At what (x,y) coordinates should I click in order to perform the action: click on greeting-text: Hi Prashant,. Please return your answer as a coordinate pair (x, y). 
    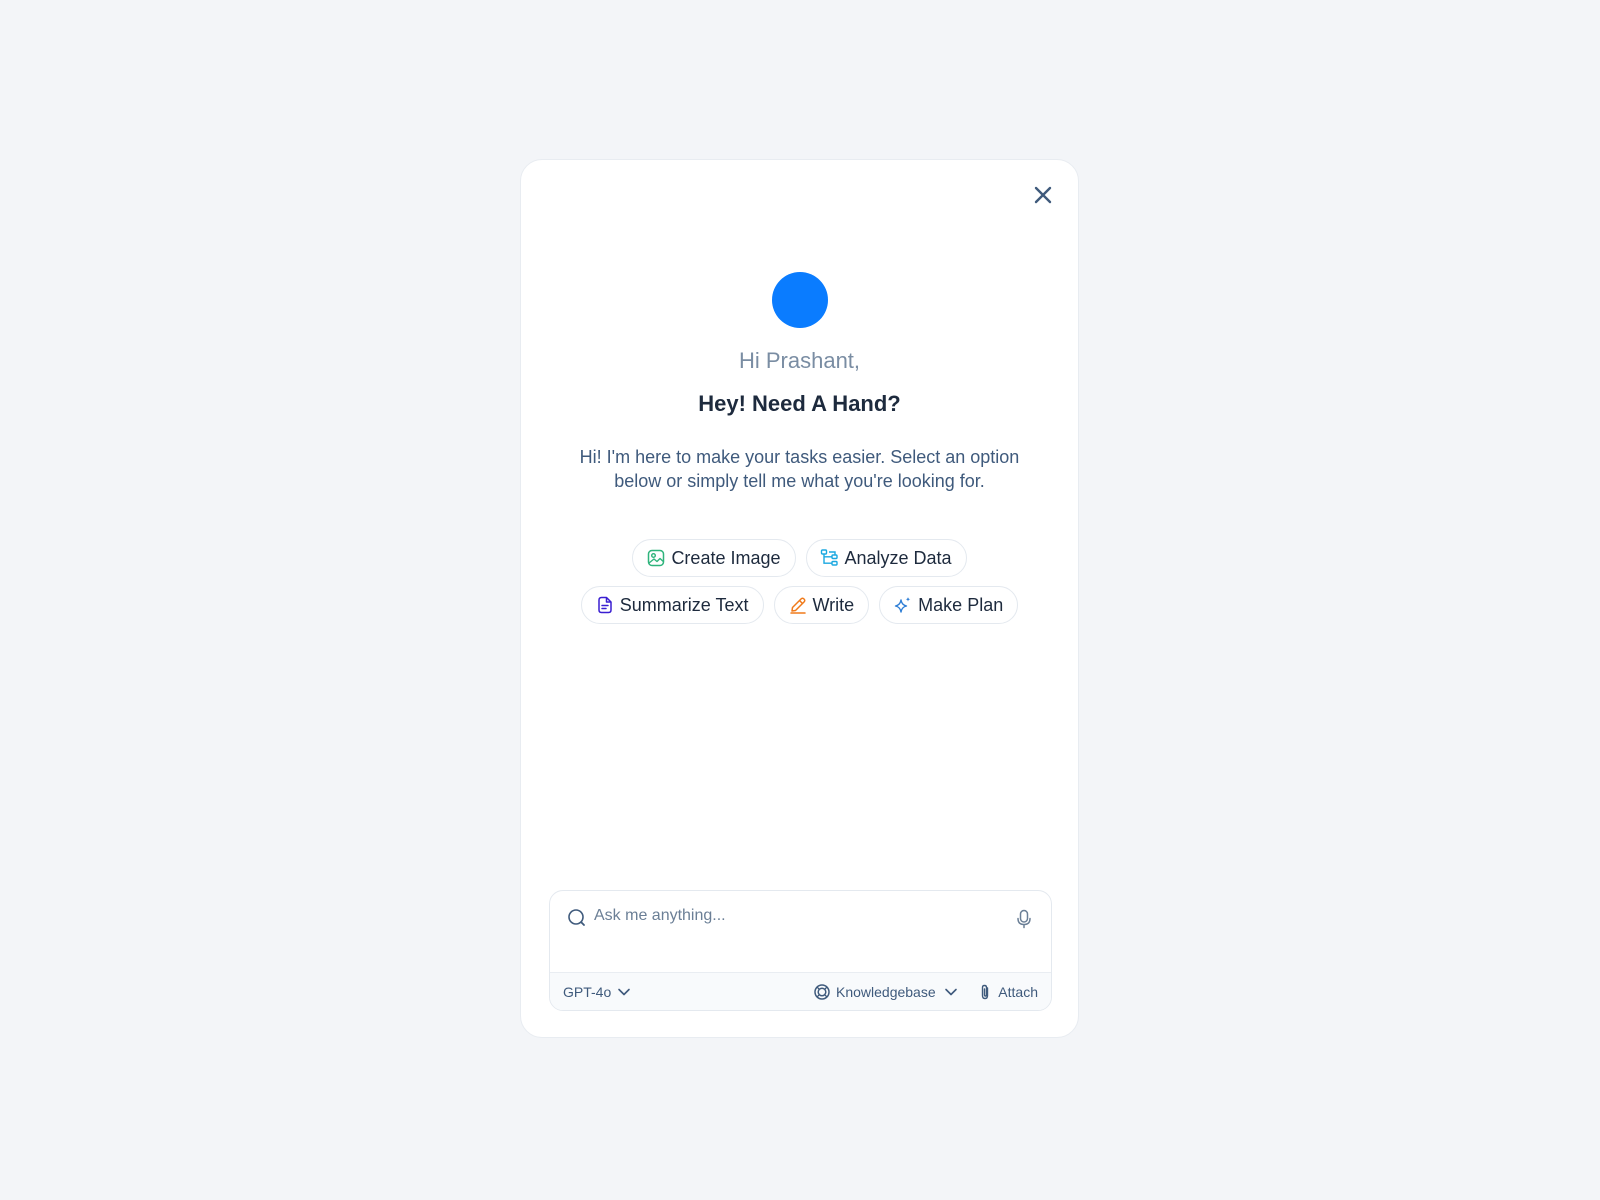
    Looking at the image, I should click on (799, 360).